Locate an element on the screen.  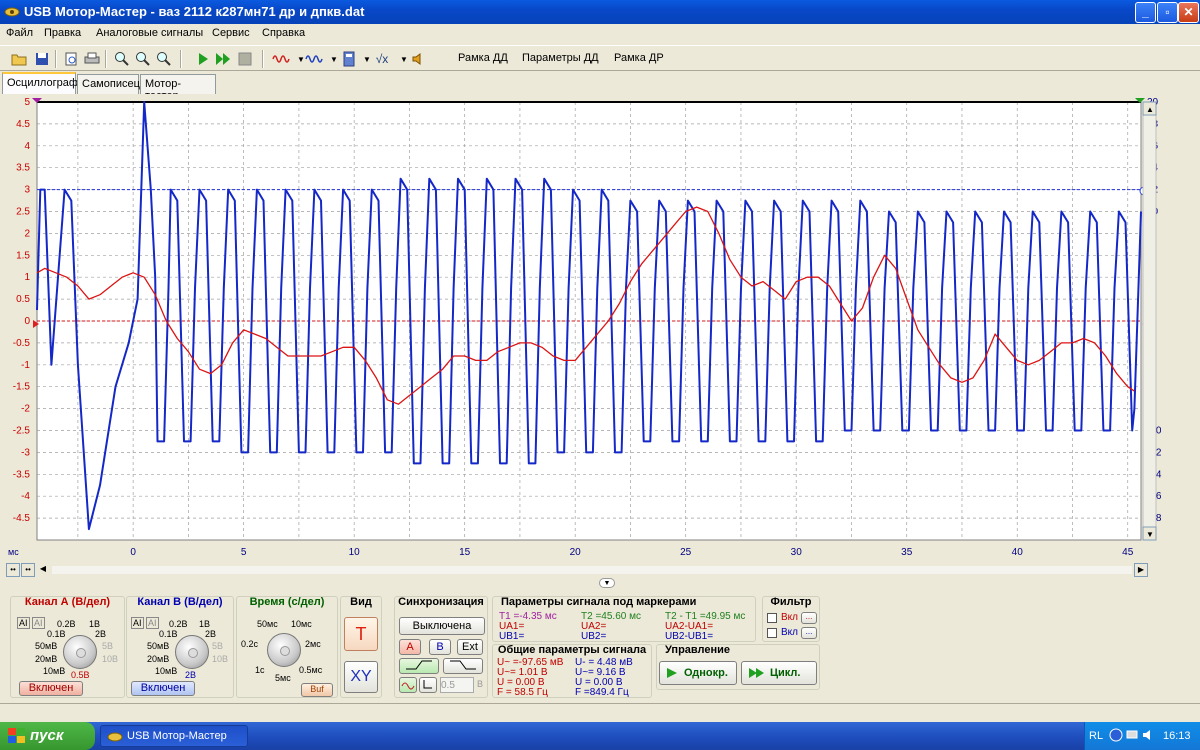
params-dd-button: Параметры ДД is located at coordinates (560, 58).